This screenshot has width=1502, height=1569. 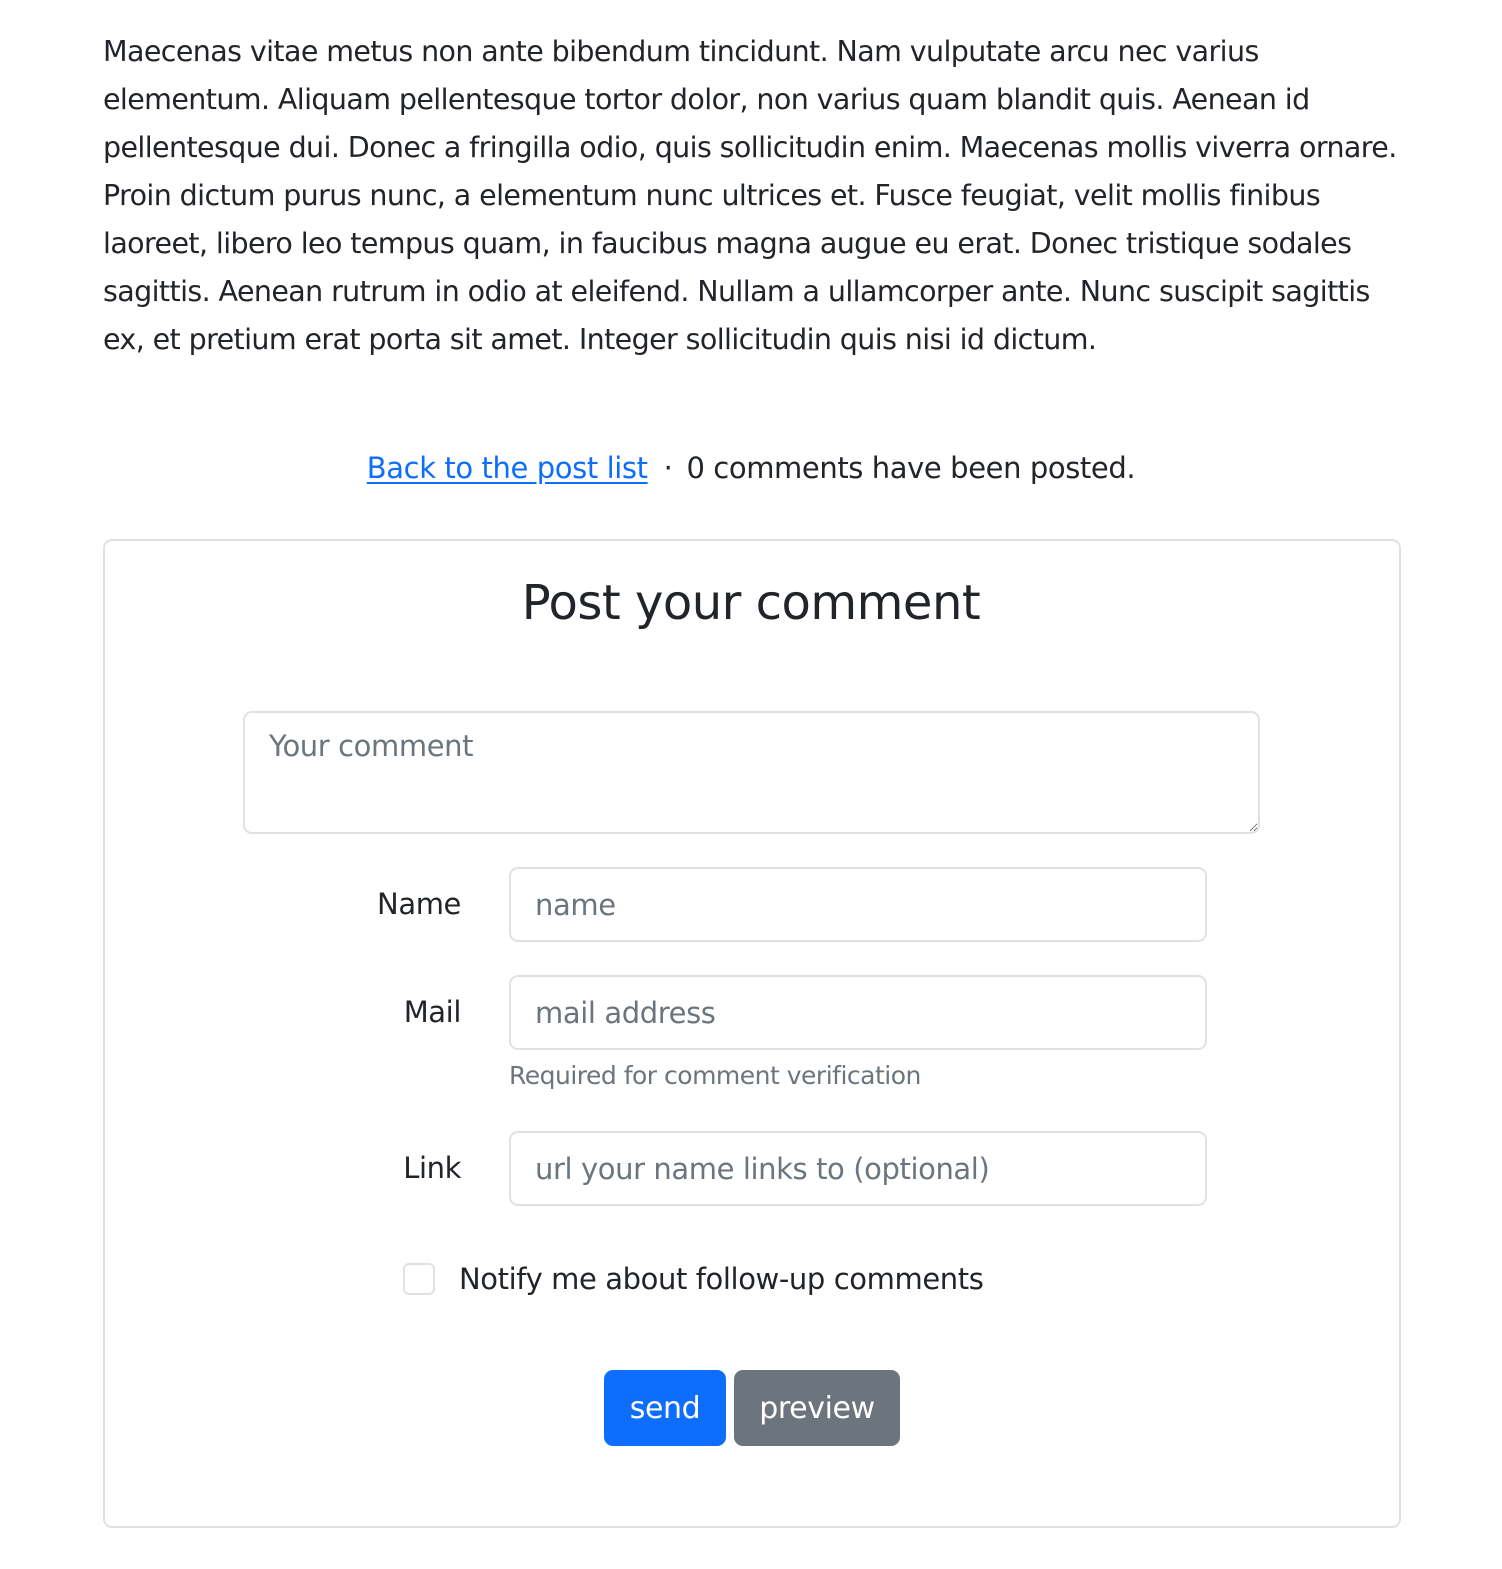 What do you see at coordinates (721, 1279) in the screenshot?
I see `notify-checkbox-label: Notify me about follow-up comments` at bounding box center [721, 1279].